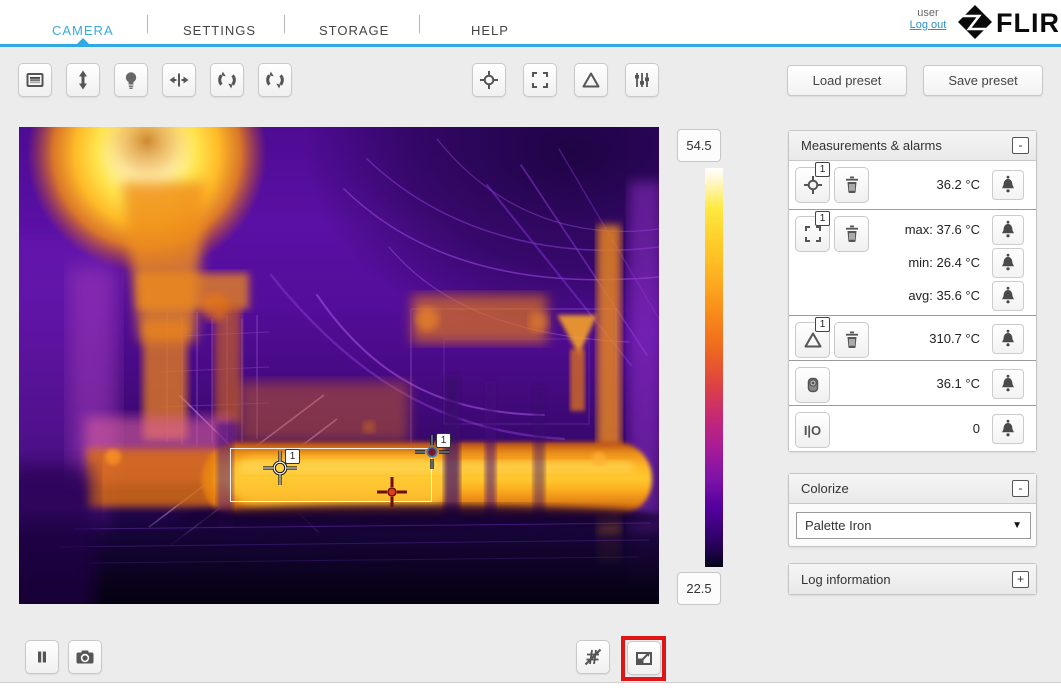  I want to click on user-block: user Log out, so click(928, 19).